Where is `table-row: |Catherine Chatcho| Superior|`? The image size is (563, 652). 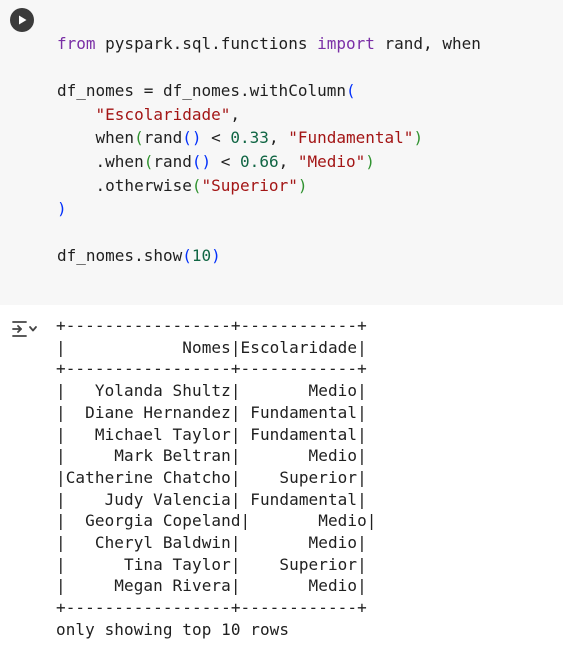
table-row: |Catherine Chatcho| Superior| is located at coordinates (211, 477).